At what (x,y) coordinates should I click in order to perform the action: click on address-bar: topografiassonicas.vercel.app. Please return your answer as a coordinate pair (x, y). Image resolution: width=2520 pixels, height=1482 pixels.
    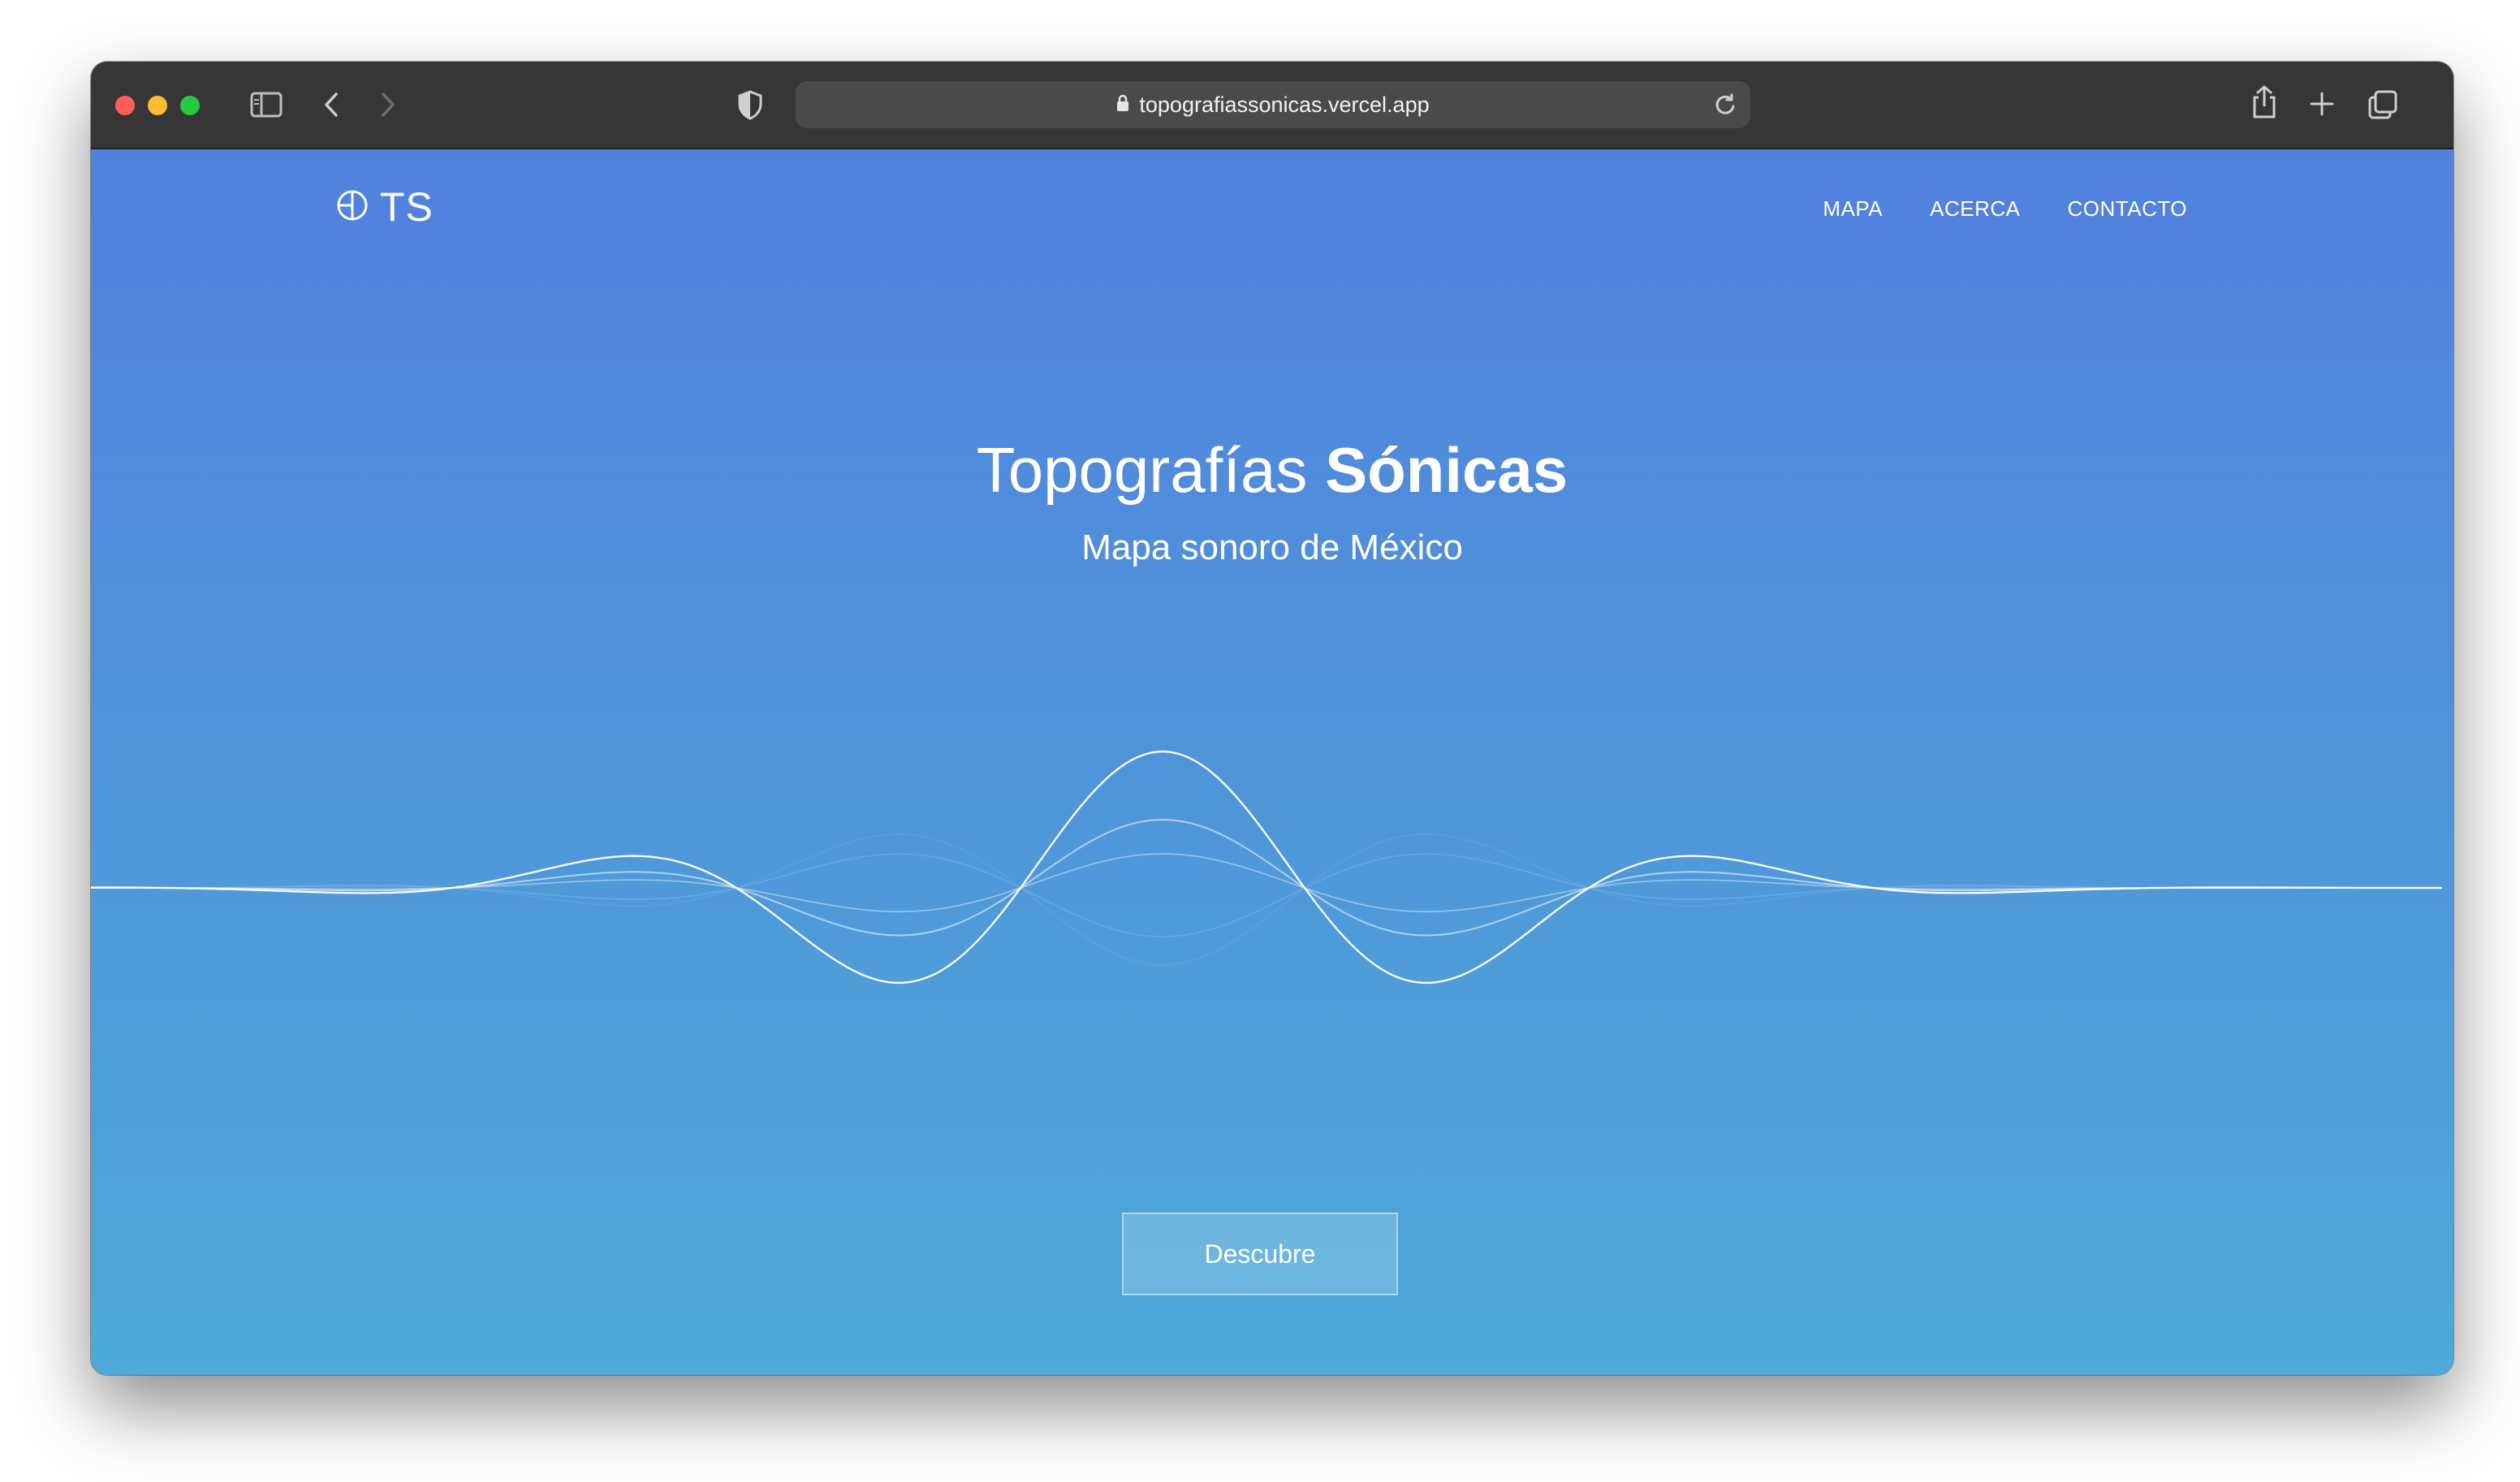
    Looking at the image, I should click on (1273, 104).